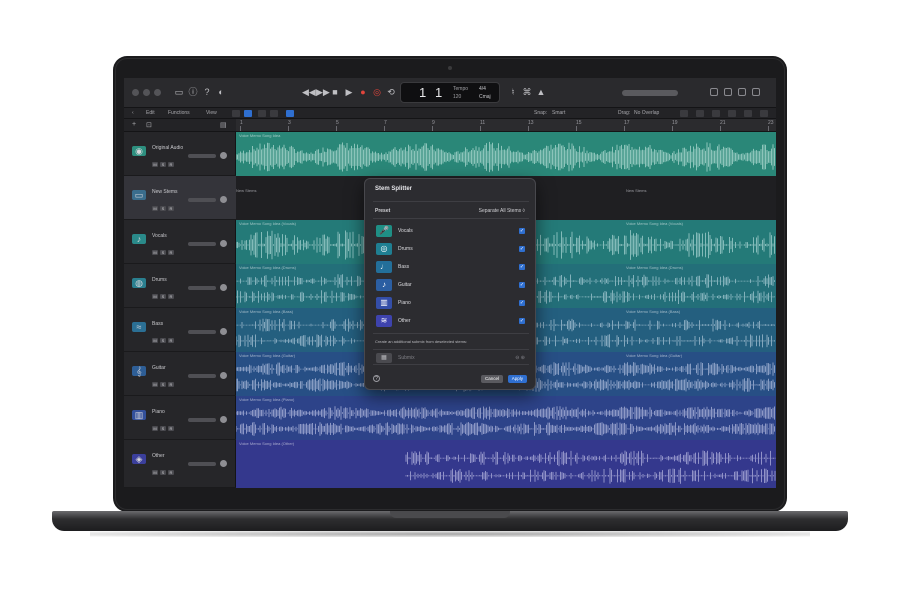 This screenshot has height=600, width=900. What do you see at coordinates (451, 321) in the screenshot?
I see `stem-row-other: ≋ Other ✓` at bounding box center [451, 321].